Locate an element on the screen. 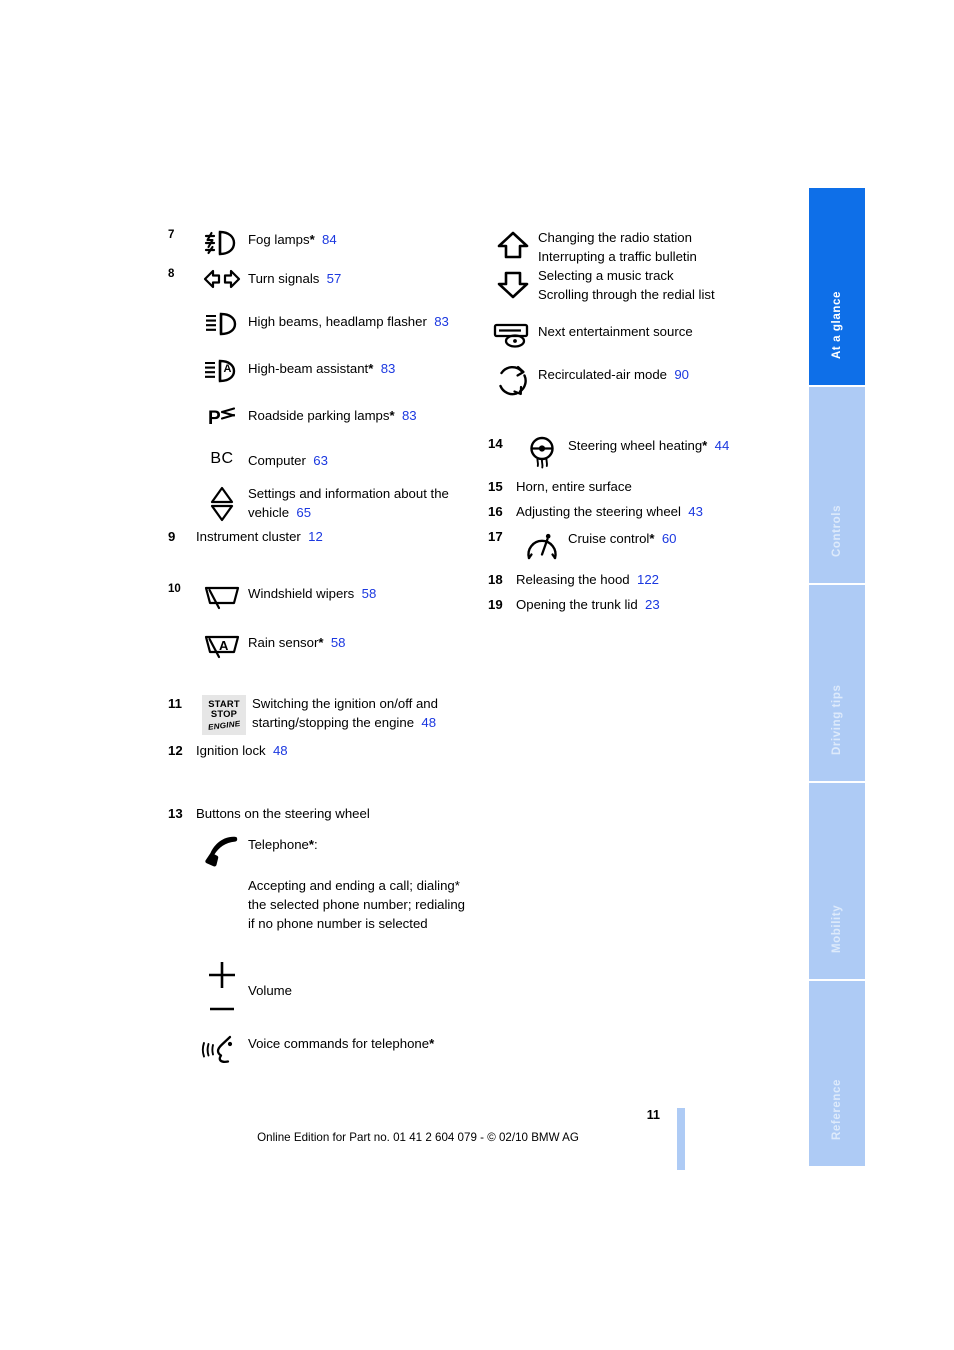  list-item-text: High beams, headlamp flasher 83 is located at coordinates (360, 320).